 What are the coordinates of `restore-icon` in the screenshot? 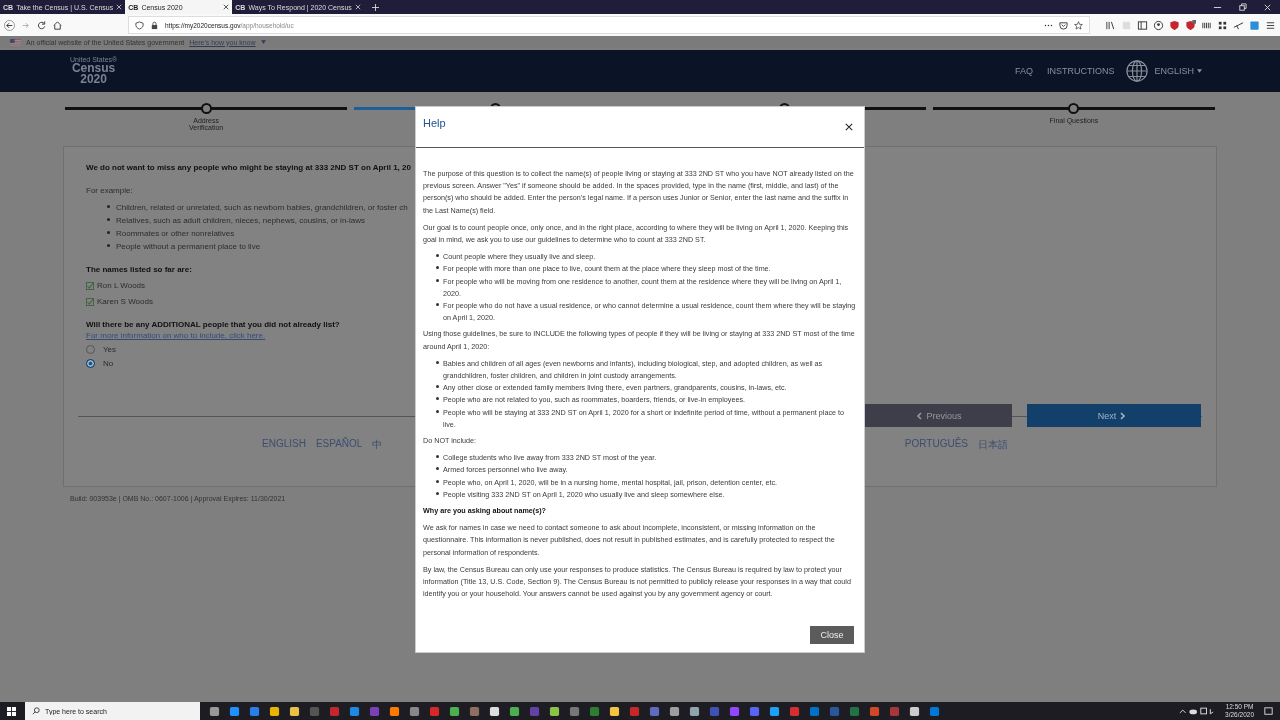 It's located at (1242, 7).